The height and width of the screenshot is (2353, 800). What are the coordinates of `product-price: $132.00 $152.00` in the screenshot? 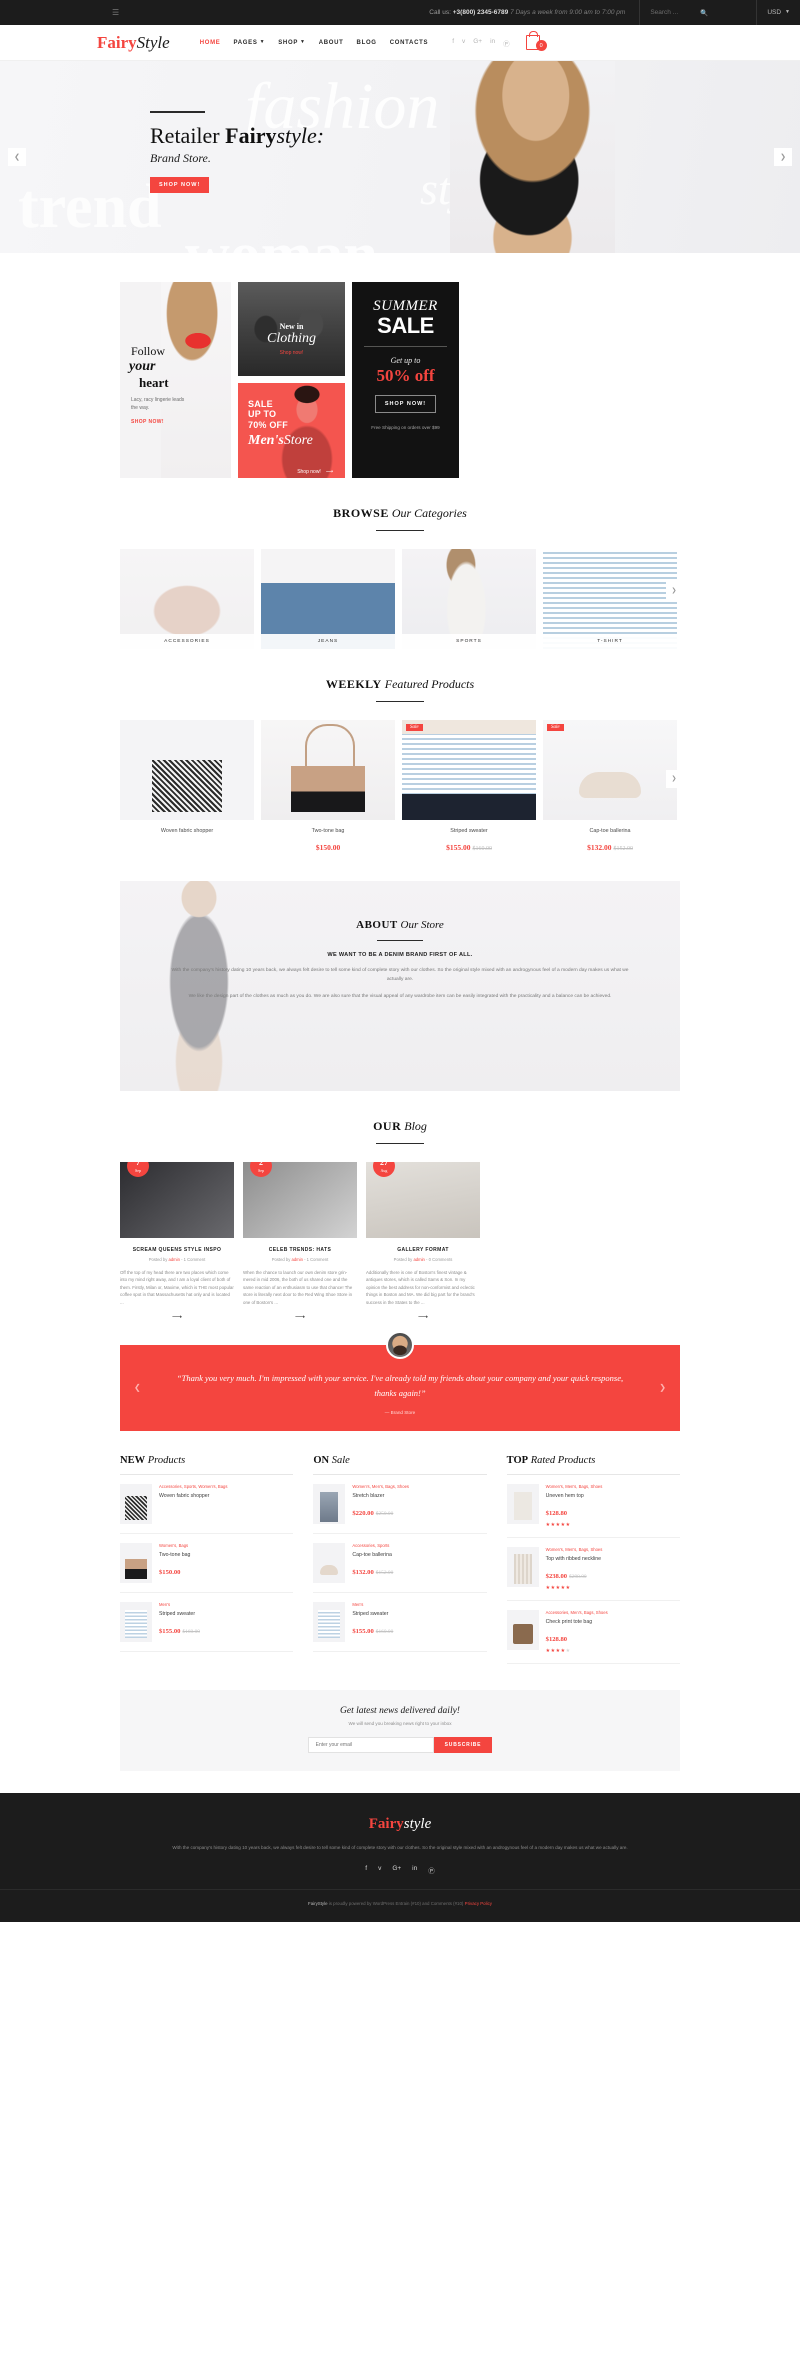 It's located at (610, 847).